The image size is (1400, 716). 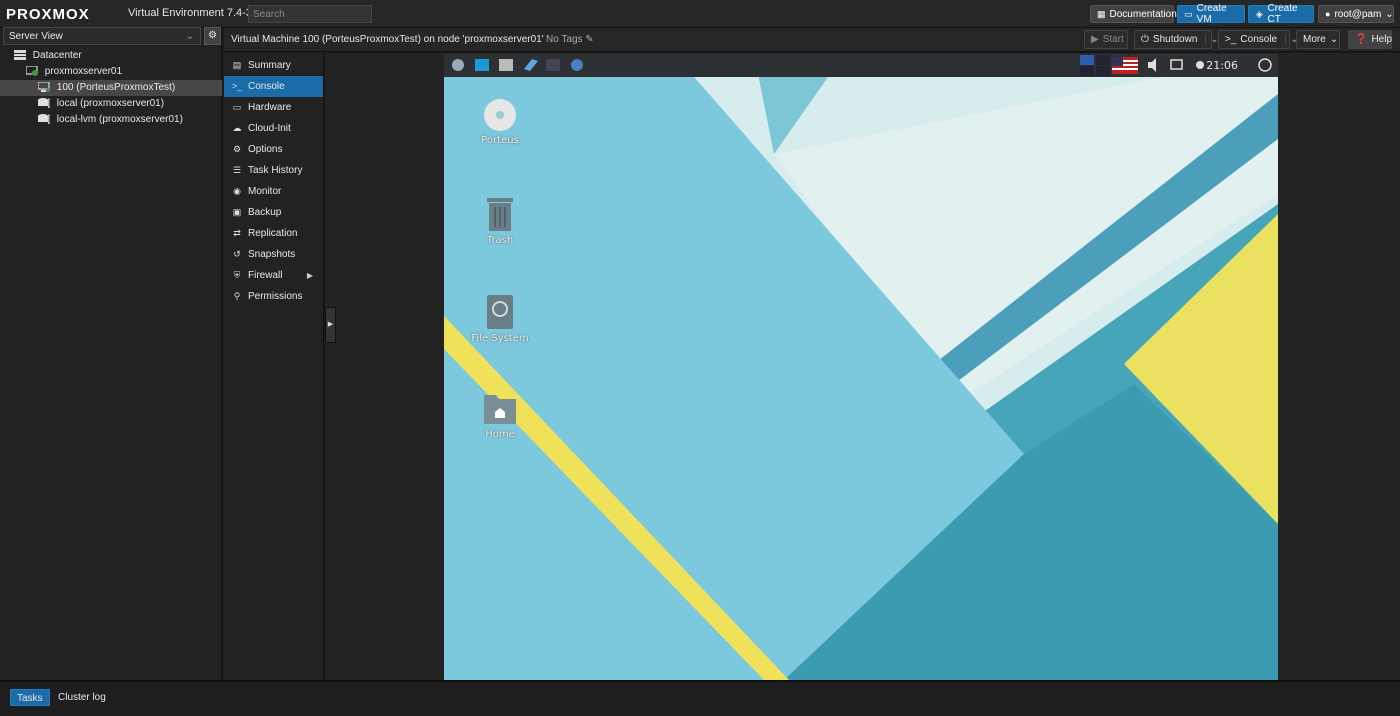 I want to click on create-ct-button: ◈ Create CT, so click(x=1281, y=14).